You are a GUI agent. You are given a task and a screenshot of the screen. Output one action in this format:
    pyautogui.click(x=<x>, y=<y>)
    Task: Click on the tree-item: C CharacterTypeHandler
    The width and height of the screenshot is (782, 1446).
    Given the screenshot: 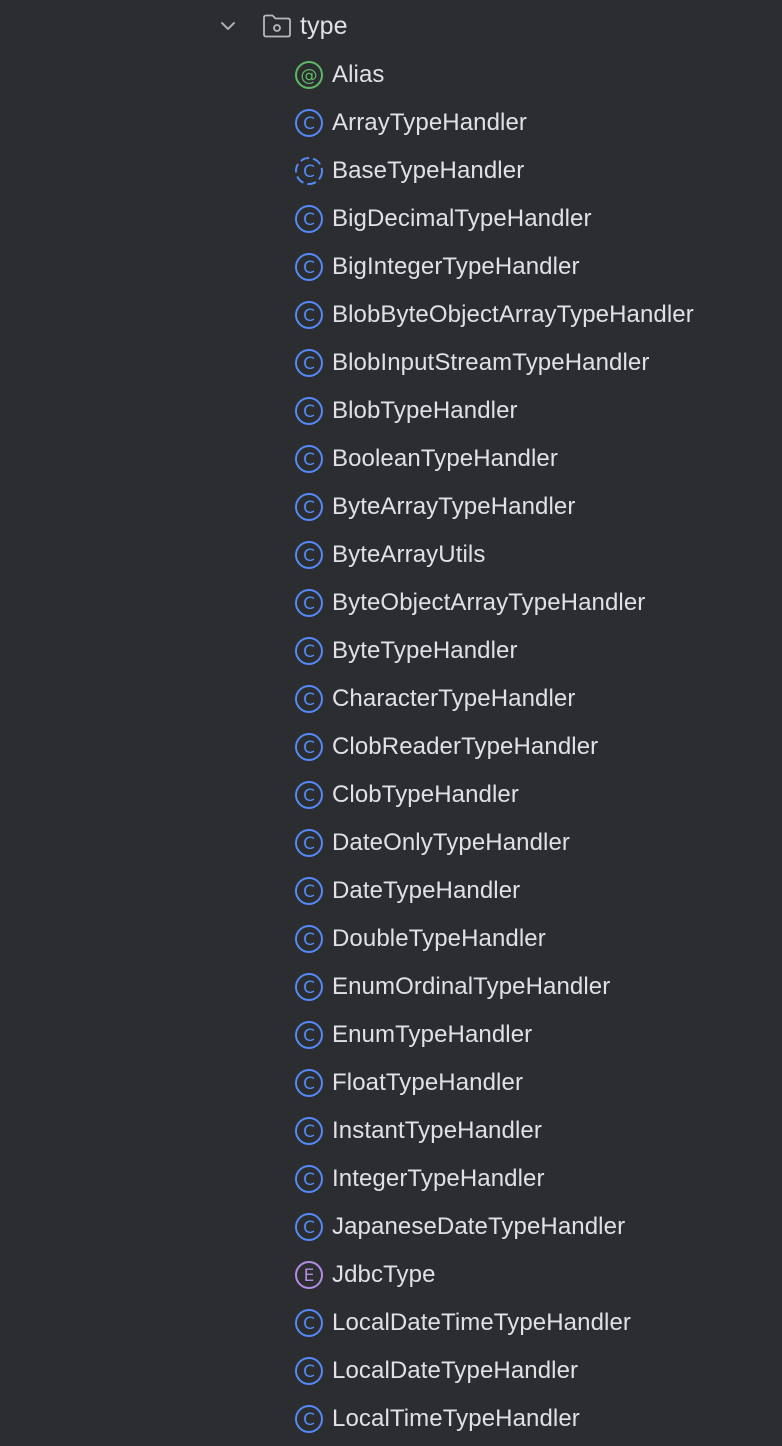 What is the action you would take?
    pyautogui.click(x=534, y=699)
    